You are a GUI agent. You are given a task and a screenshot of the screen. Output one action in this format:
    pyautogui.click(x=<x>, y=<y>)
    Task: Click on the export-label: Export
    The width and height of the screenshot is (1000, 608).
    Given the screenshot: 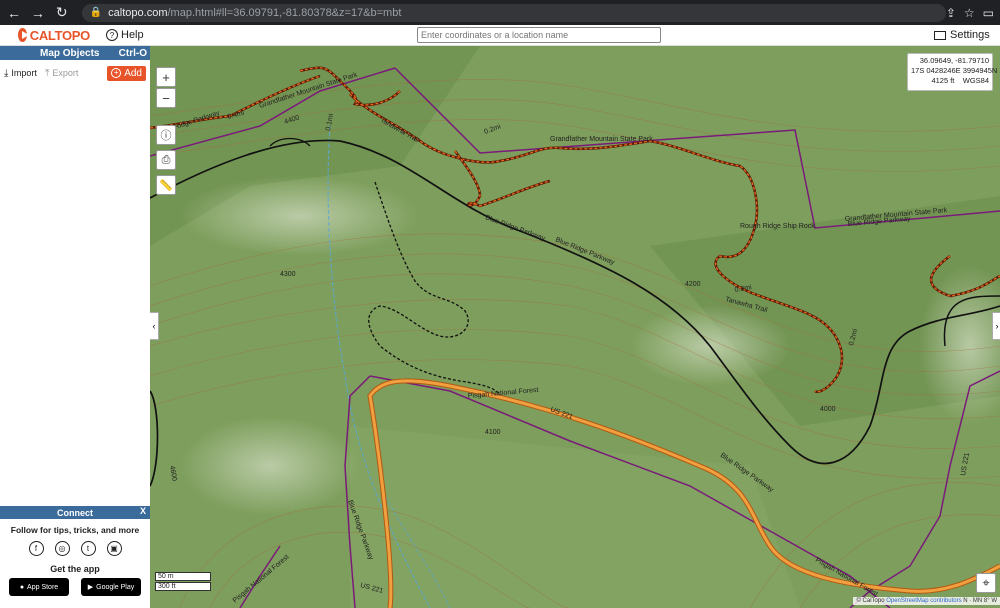 What is the action you would take?
    pyautogui.click(x=65, y=73)
    